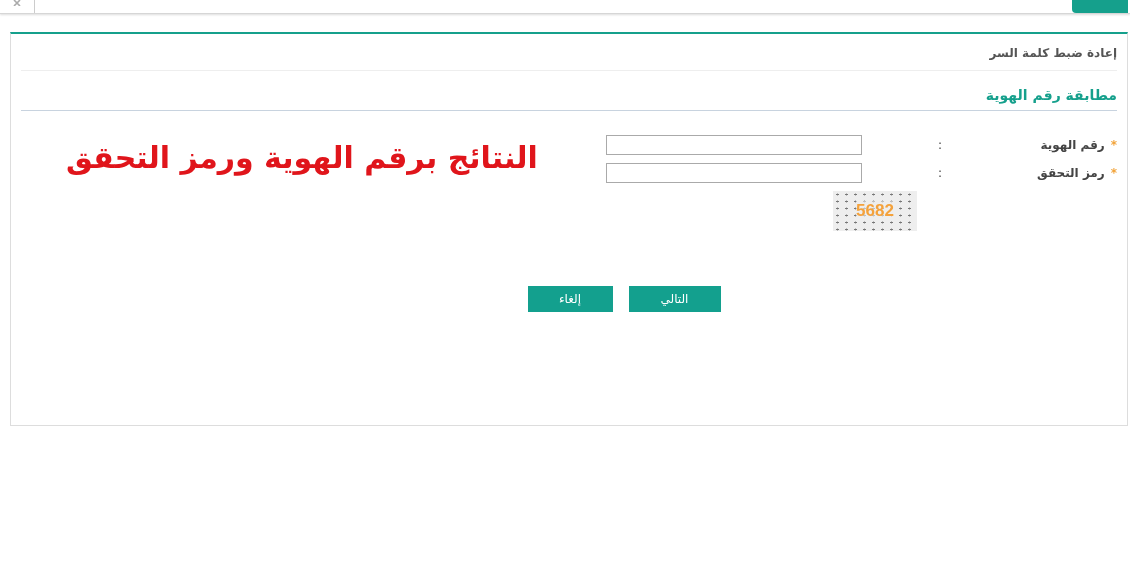 The image size is (1130, 580). Describe the element at coordinates (570, 299) in the screenshot. I see `action-button: إلغاء` at that location.